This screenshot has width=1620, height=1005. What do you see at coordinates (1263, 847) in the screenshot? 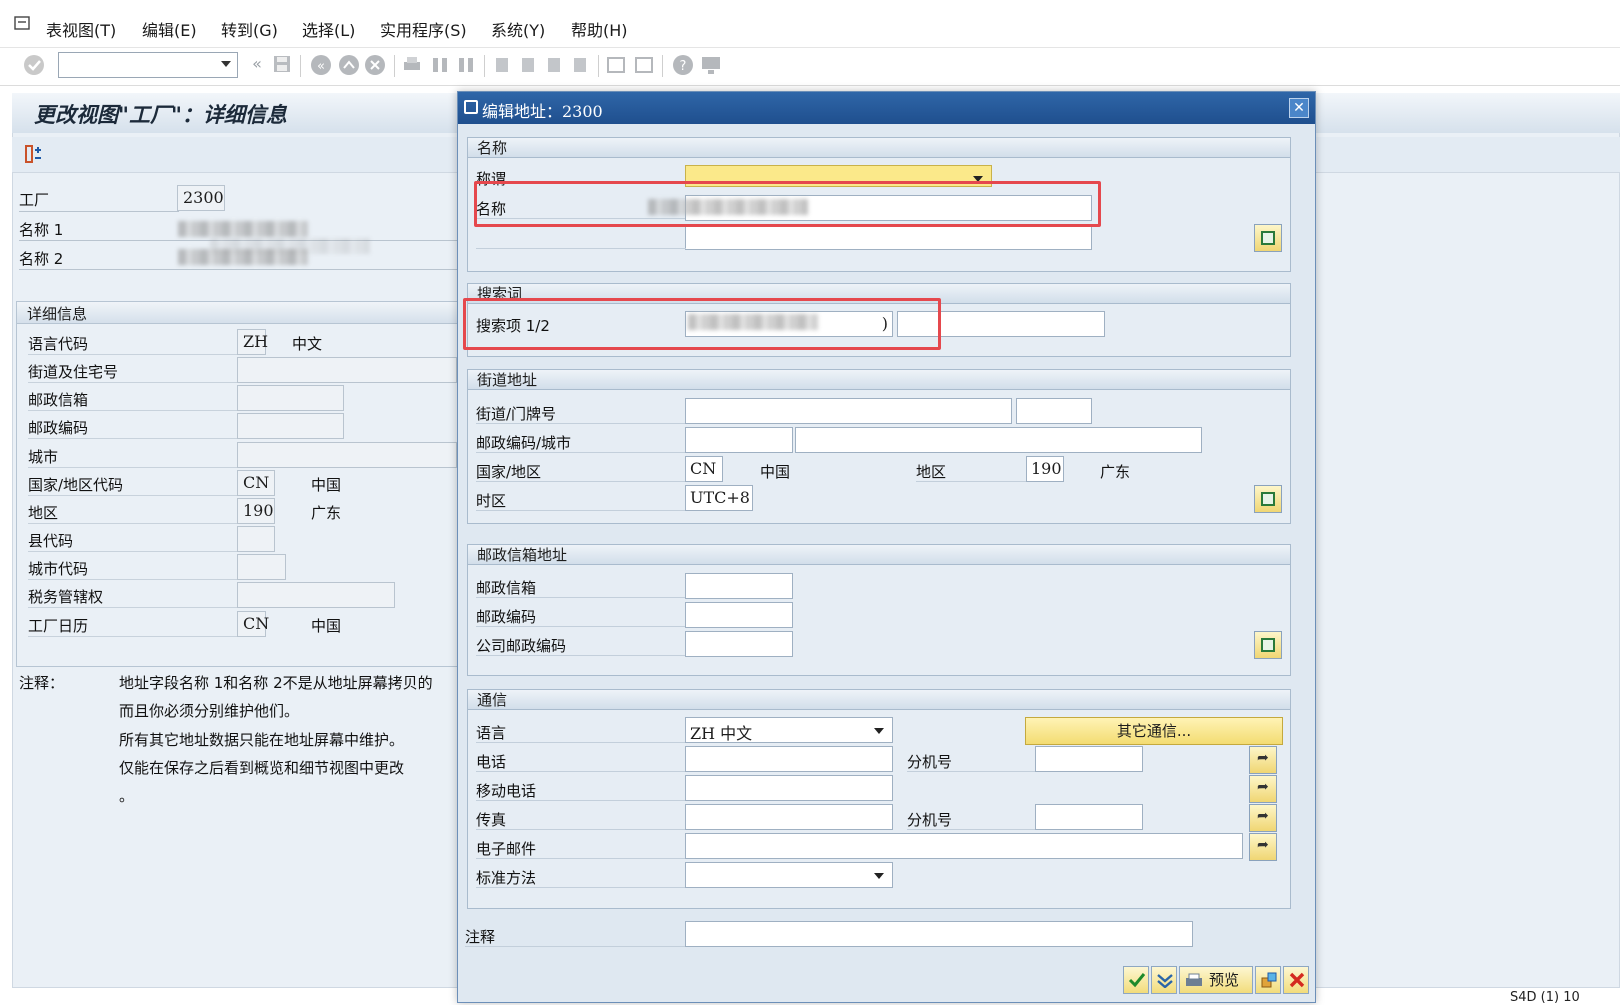
I see `email-details-button: ➦` at bounding box center [1263, 847].